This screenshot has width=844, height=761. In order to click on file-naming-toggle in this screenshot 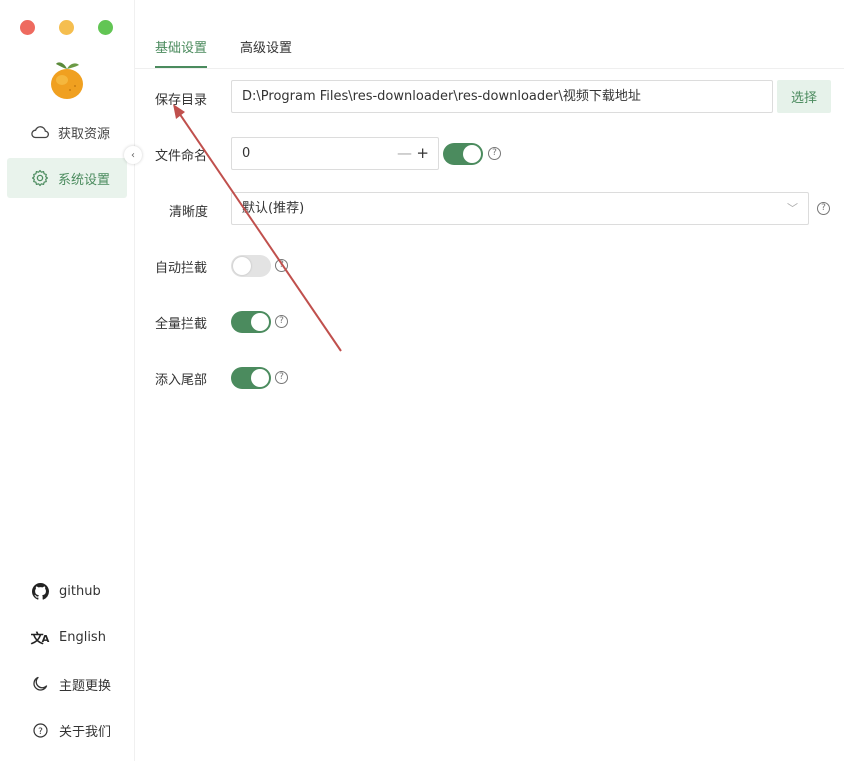, I will do `click(463, 154)`.